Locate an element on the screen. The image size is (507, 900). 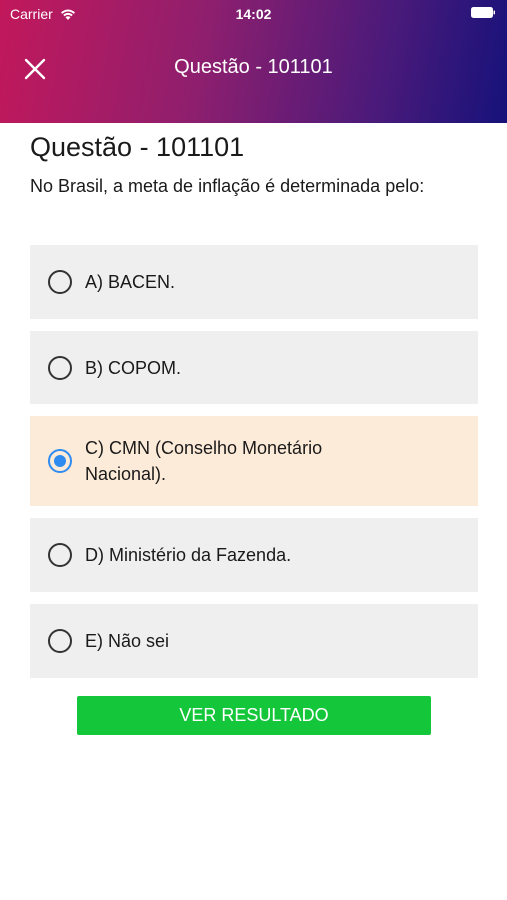
radio-dot is located at coordinates (60, 461).